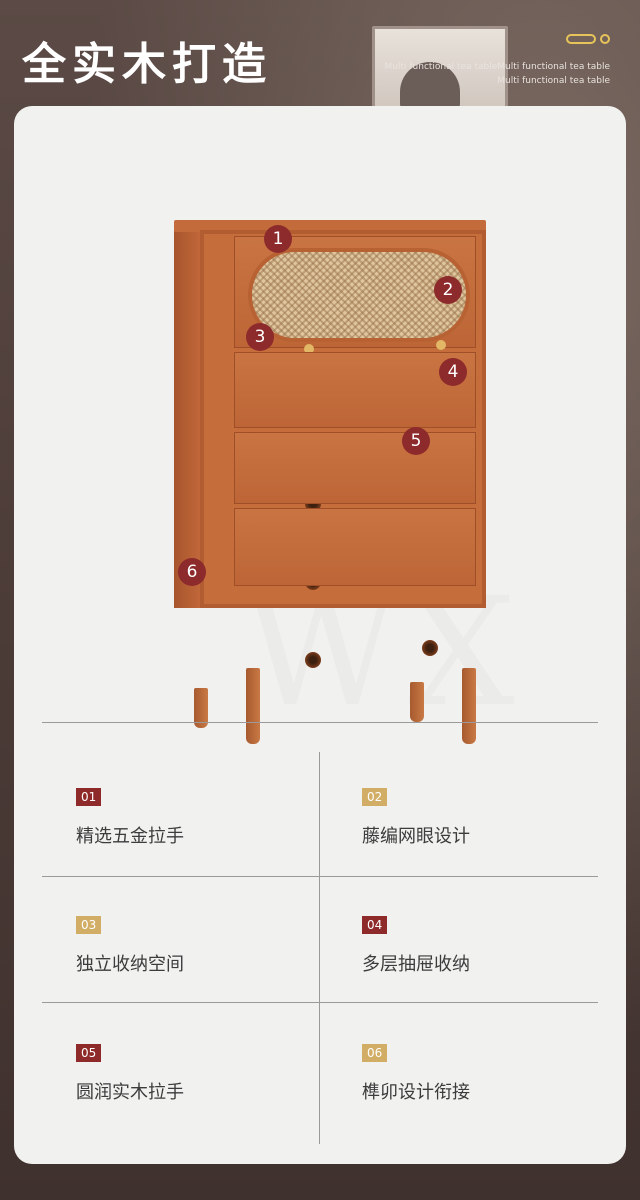 The width and height of the screenshot is (640, 1200). I want to click on feature-item: 06 榫卯设计衔接, so click(416, 1073).